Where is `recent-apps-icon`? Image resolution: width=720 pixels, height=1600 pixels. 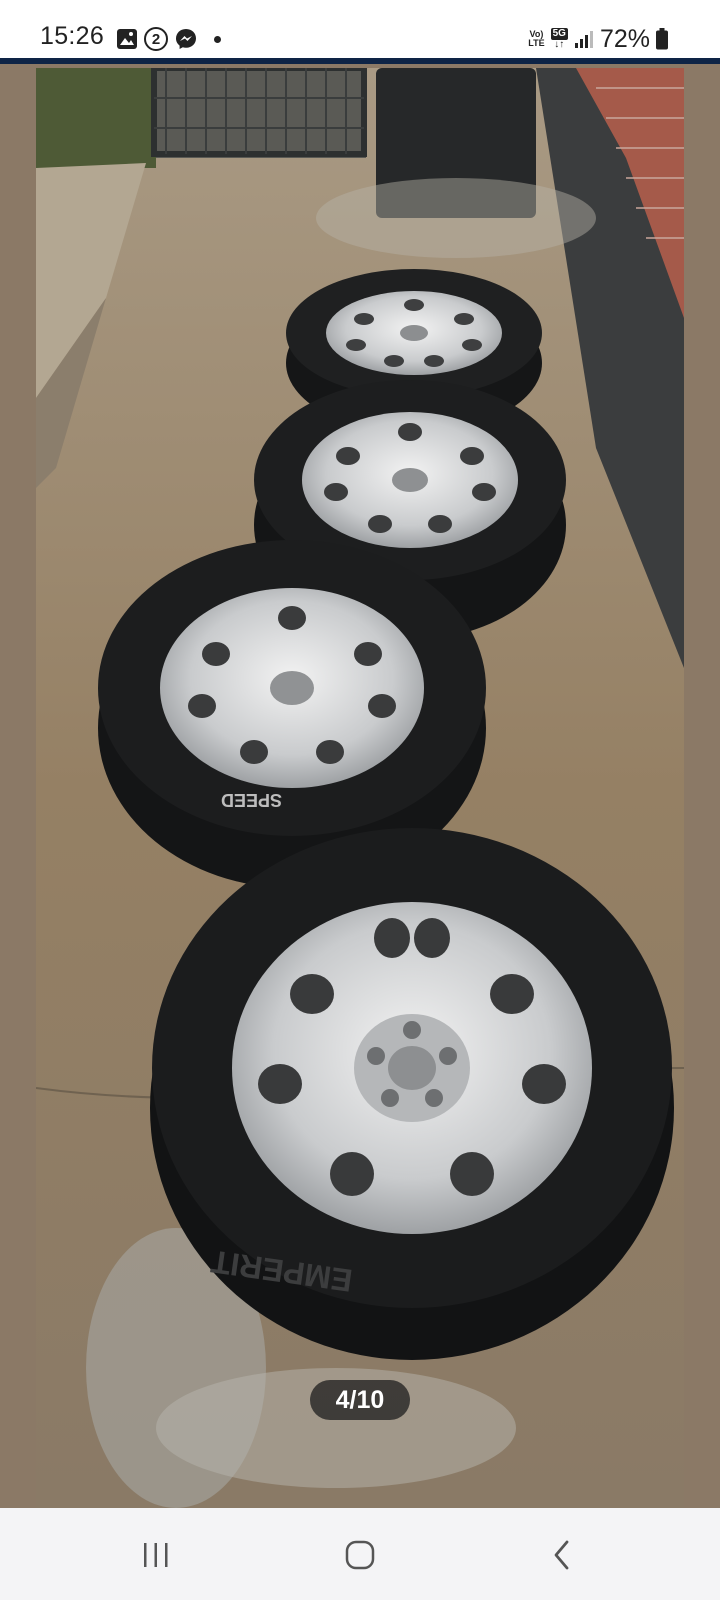
recent-apps-icon is located at coordinates (156, 1555).